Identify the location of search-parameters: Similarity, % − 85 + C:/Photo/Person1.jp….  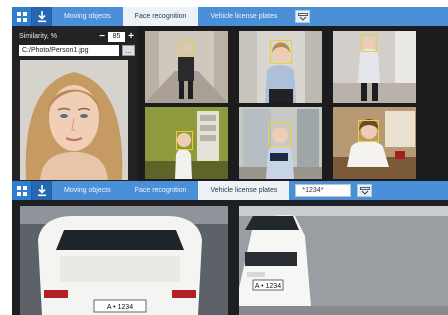
(74, 103).